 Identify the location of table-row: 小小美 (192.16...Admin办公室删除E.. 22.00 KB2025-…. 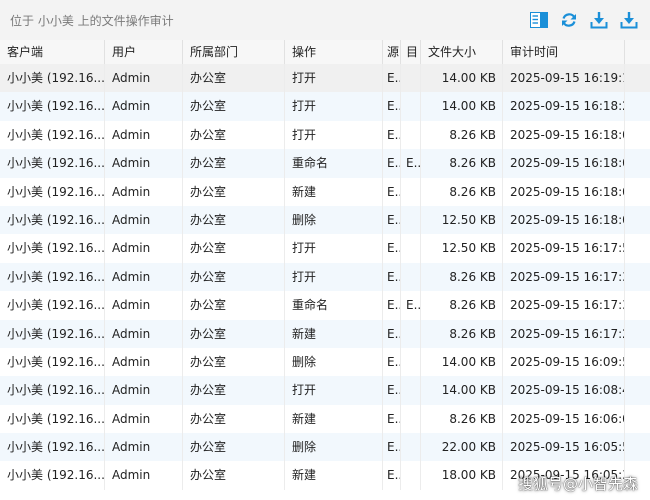
(325, 447).